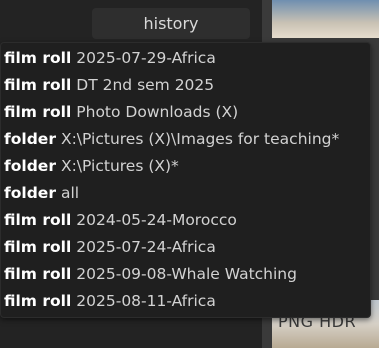 The height and width of the screenshot is (348, 379). I want to click on history-item: film roll DT 2nd sem 2025, so click(109, 85).